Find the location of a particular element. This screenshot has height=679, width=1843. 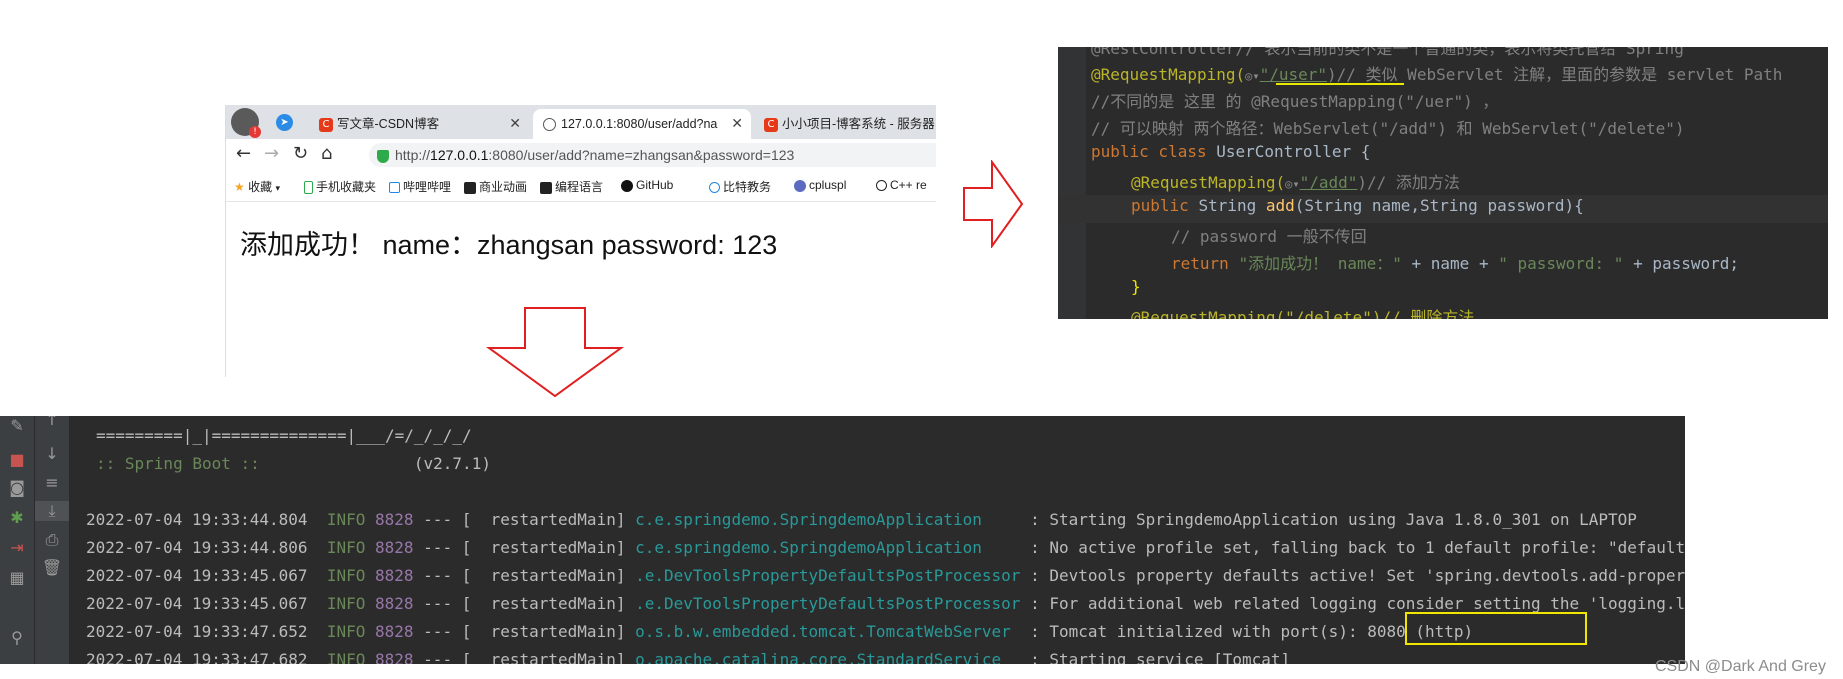

bookmark-cppref: C++ re is located at coordinates (901, 185).